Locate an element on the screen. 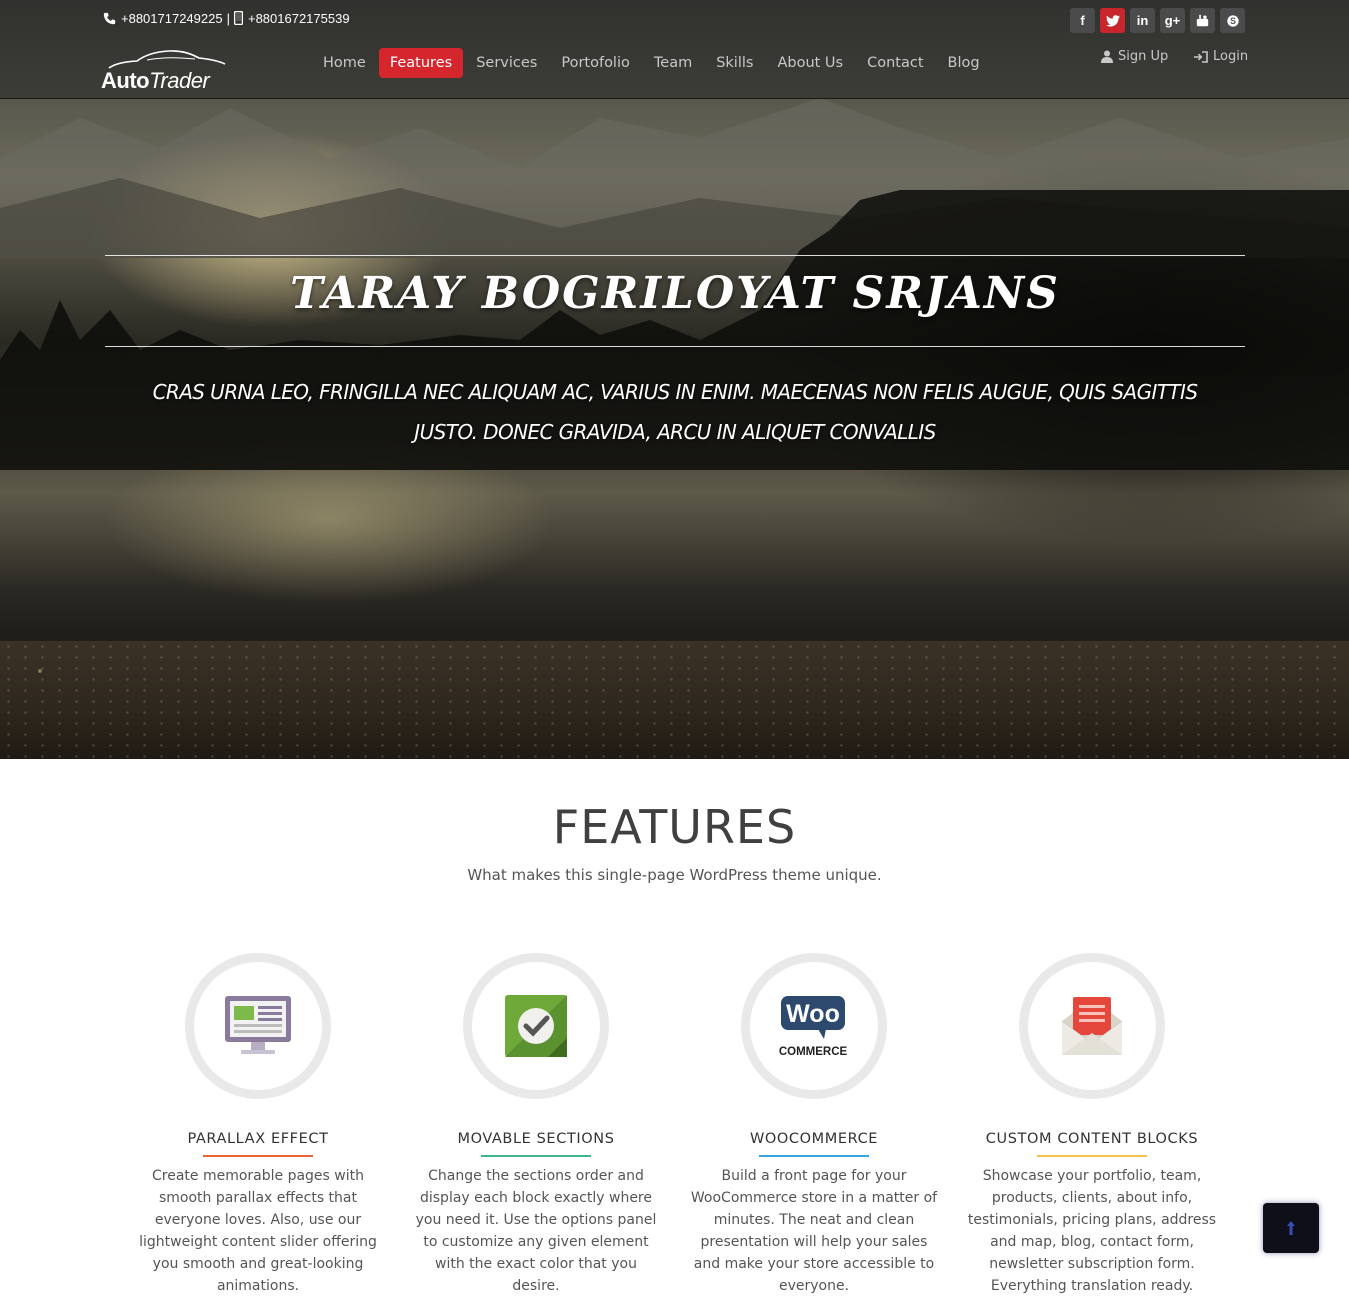  rocky-shore is located at coordinates (674, 700).